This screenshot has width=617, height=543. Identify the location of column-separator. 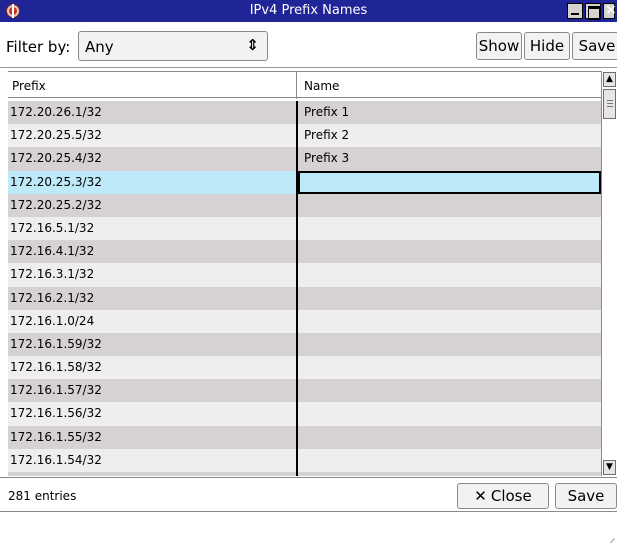
(297, 288).